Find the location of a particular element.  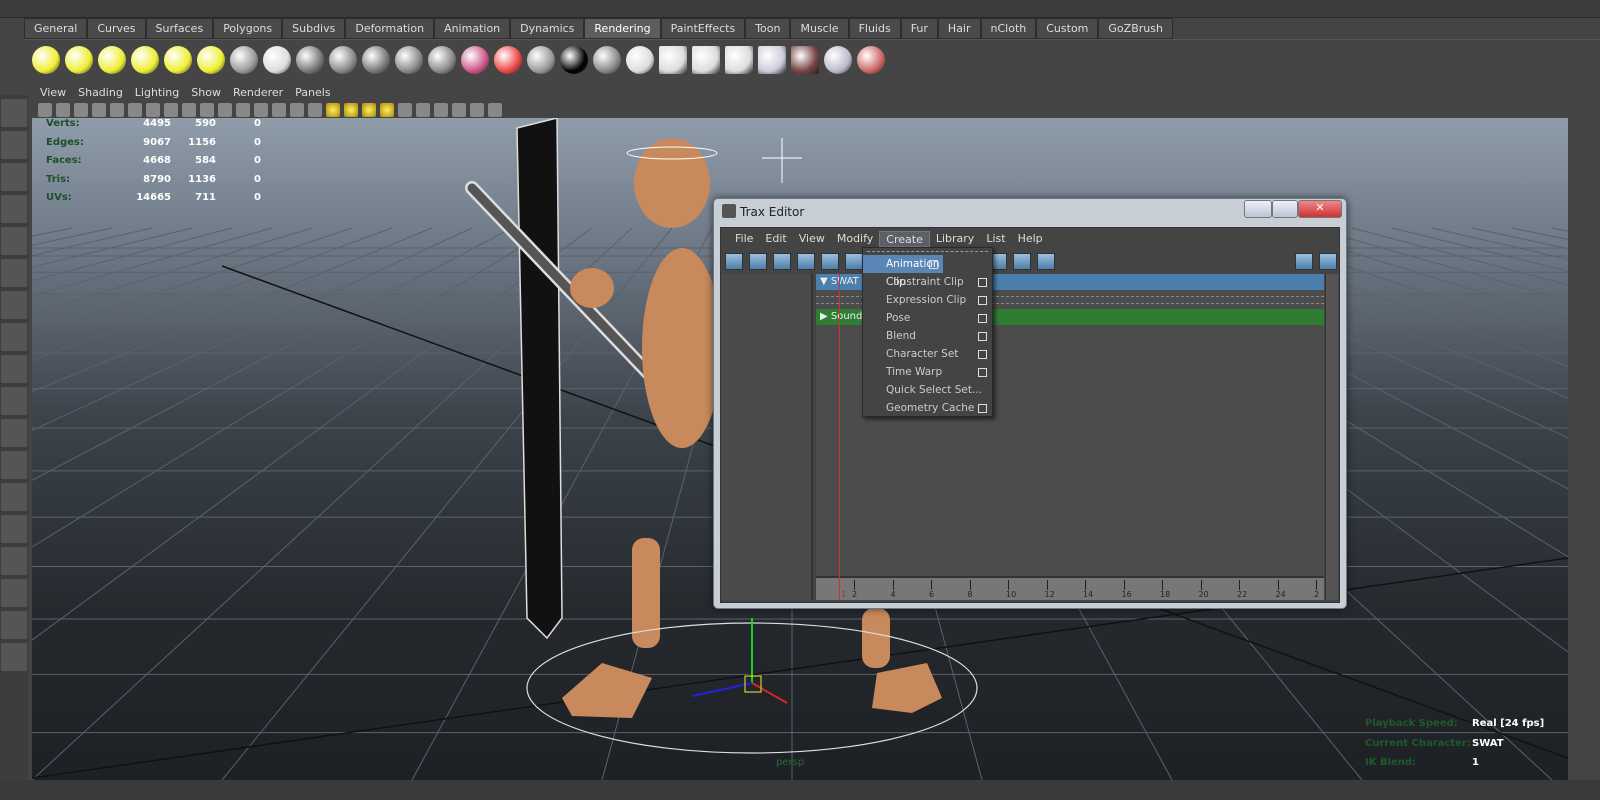

trax-timeline: 1 2 4 6 8 10 12 14 16 18 20 22 24 2 is located at coordinates (1070, 588).